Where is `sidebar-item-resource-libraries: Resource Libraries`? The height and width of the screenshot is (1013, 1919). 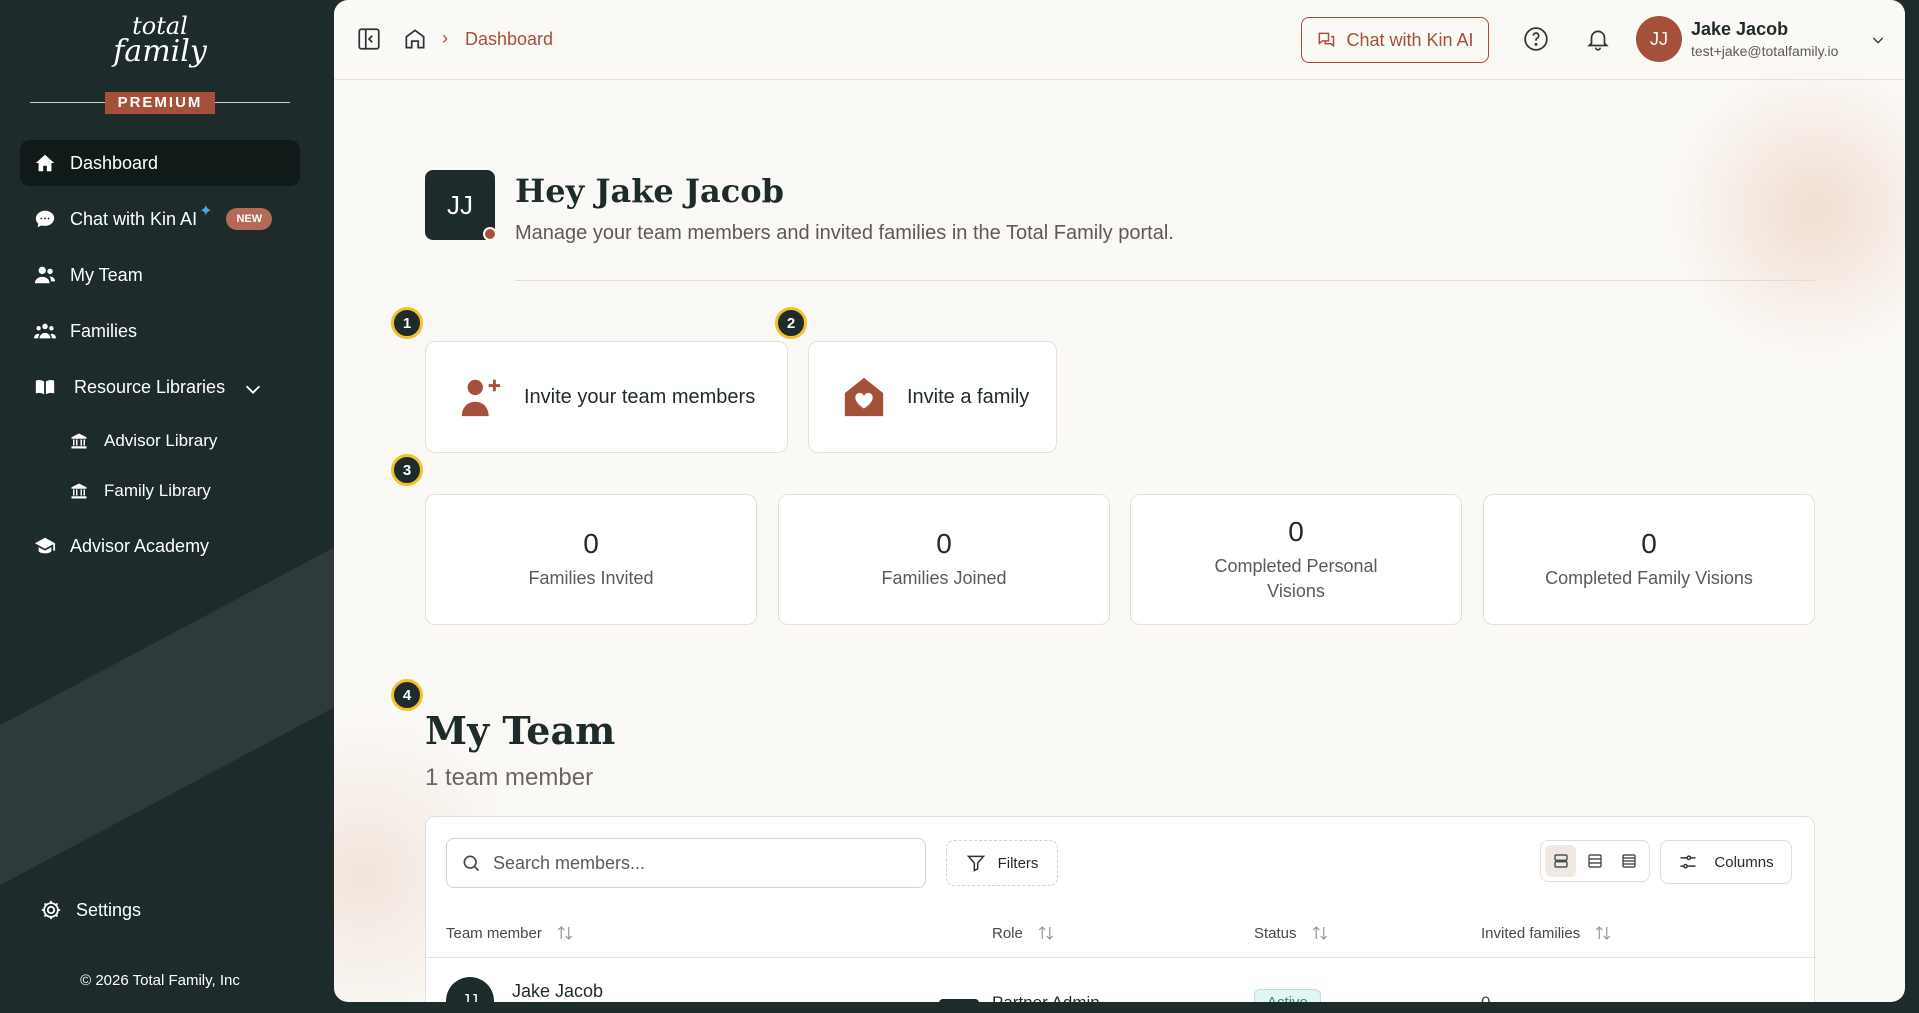 sidebar-item-resource-libraries: Resource Libraries is located at coordinates (160, 387).